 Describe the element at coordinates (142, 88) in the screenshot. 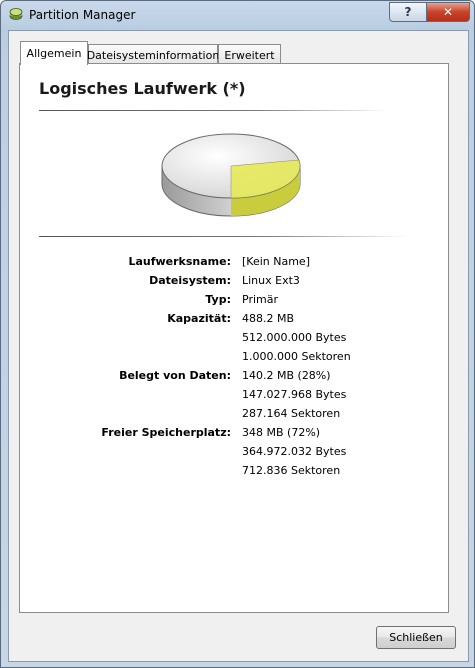

I see `panel-heading: Logisches Laufwerk (*)` at that location.